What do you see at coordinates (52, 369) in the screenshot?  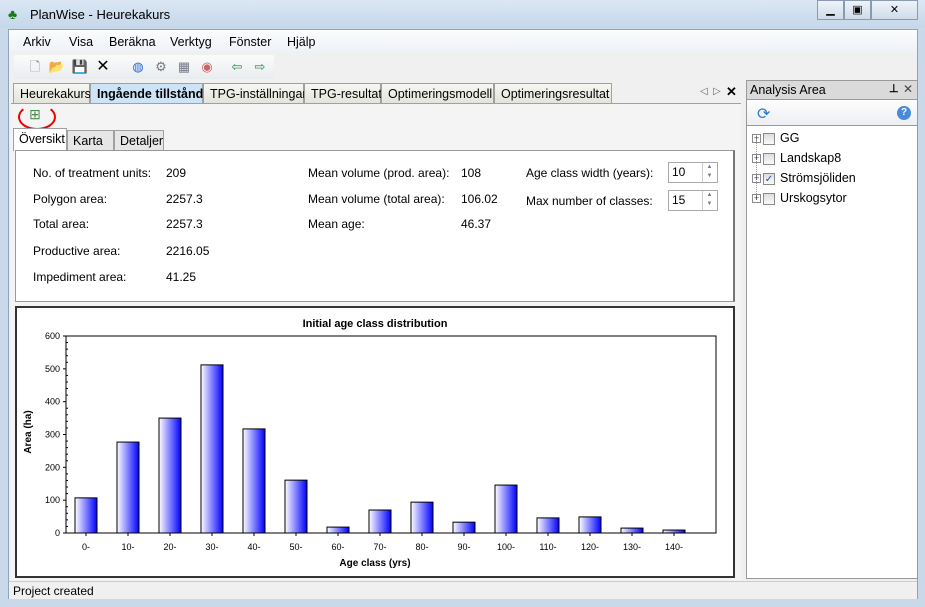 I see `y-tick-label: 500` at bounding box center [52, 369].